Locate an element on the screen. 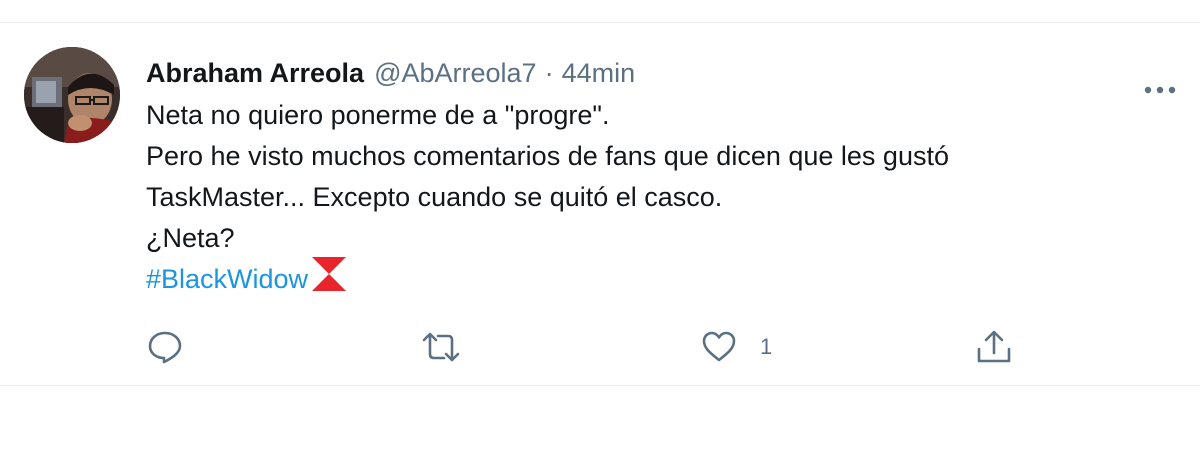 This screenshot has width=1200, height=450. like-button: 1 is located at coordinates (736, 347).